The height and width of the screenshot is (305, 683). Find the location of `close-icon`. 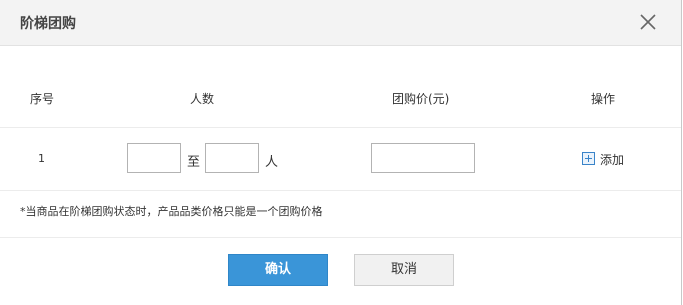

close-icon is located at coordinates (648, 22).